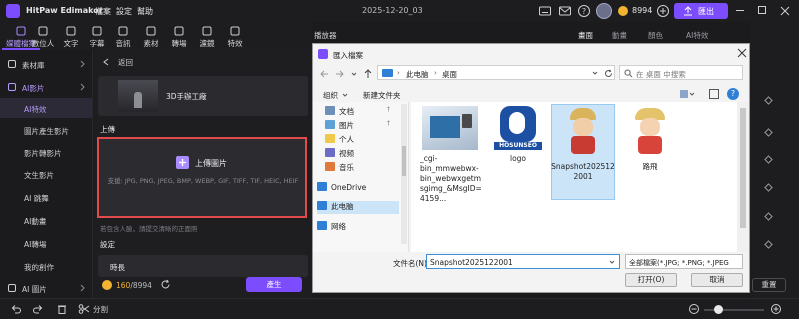  What do you see at coordinates (663, 11) in the screenshot?
I see `add-credits-icon` at bounding box center [663, 11].